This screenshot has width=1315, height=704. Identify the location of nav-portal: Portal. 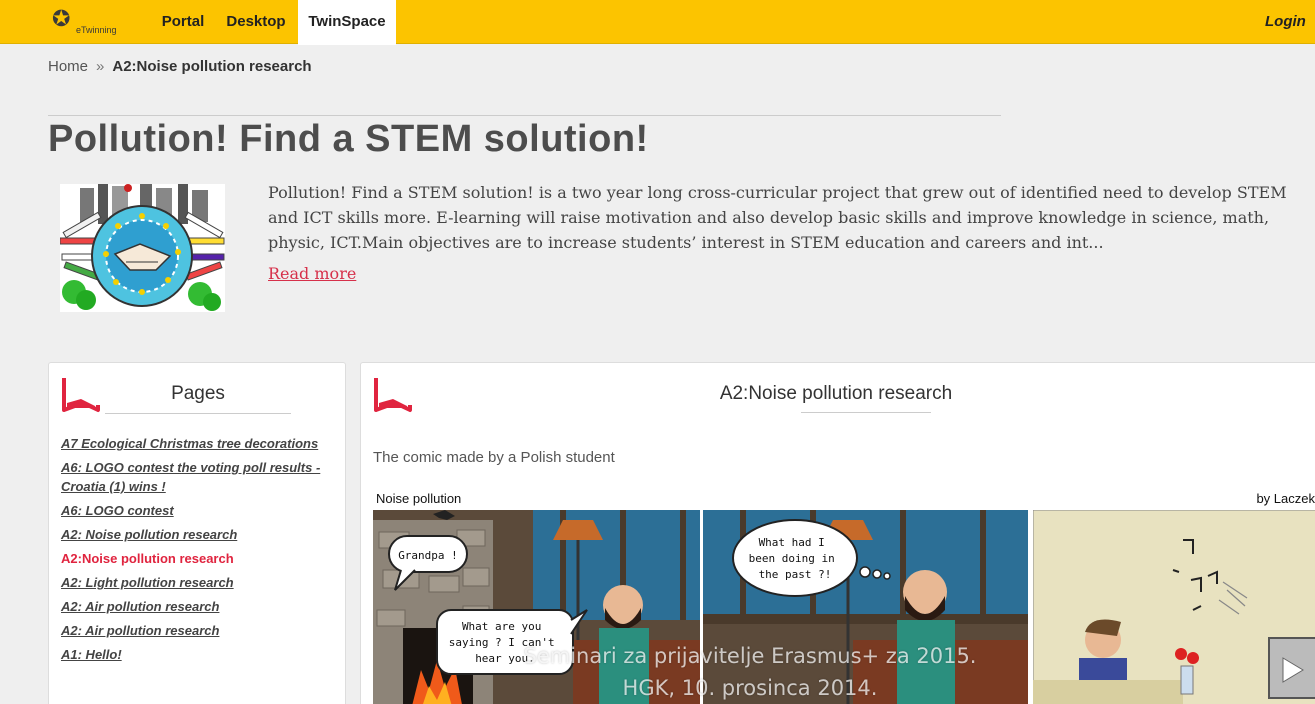
(183, 22).